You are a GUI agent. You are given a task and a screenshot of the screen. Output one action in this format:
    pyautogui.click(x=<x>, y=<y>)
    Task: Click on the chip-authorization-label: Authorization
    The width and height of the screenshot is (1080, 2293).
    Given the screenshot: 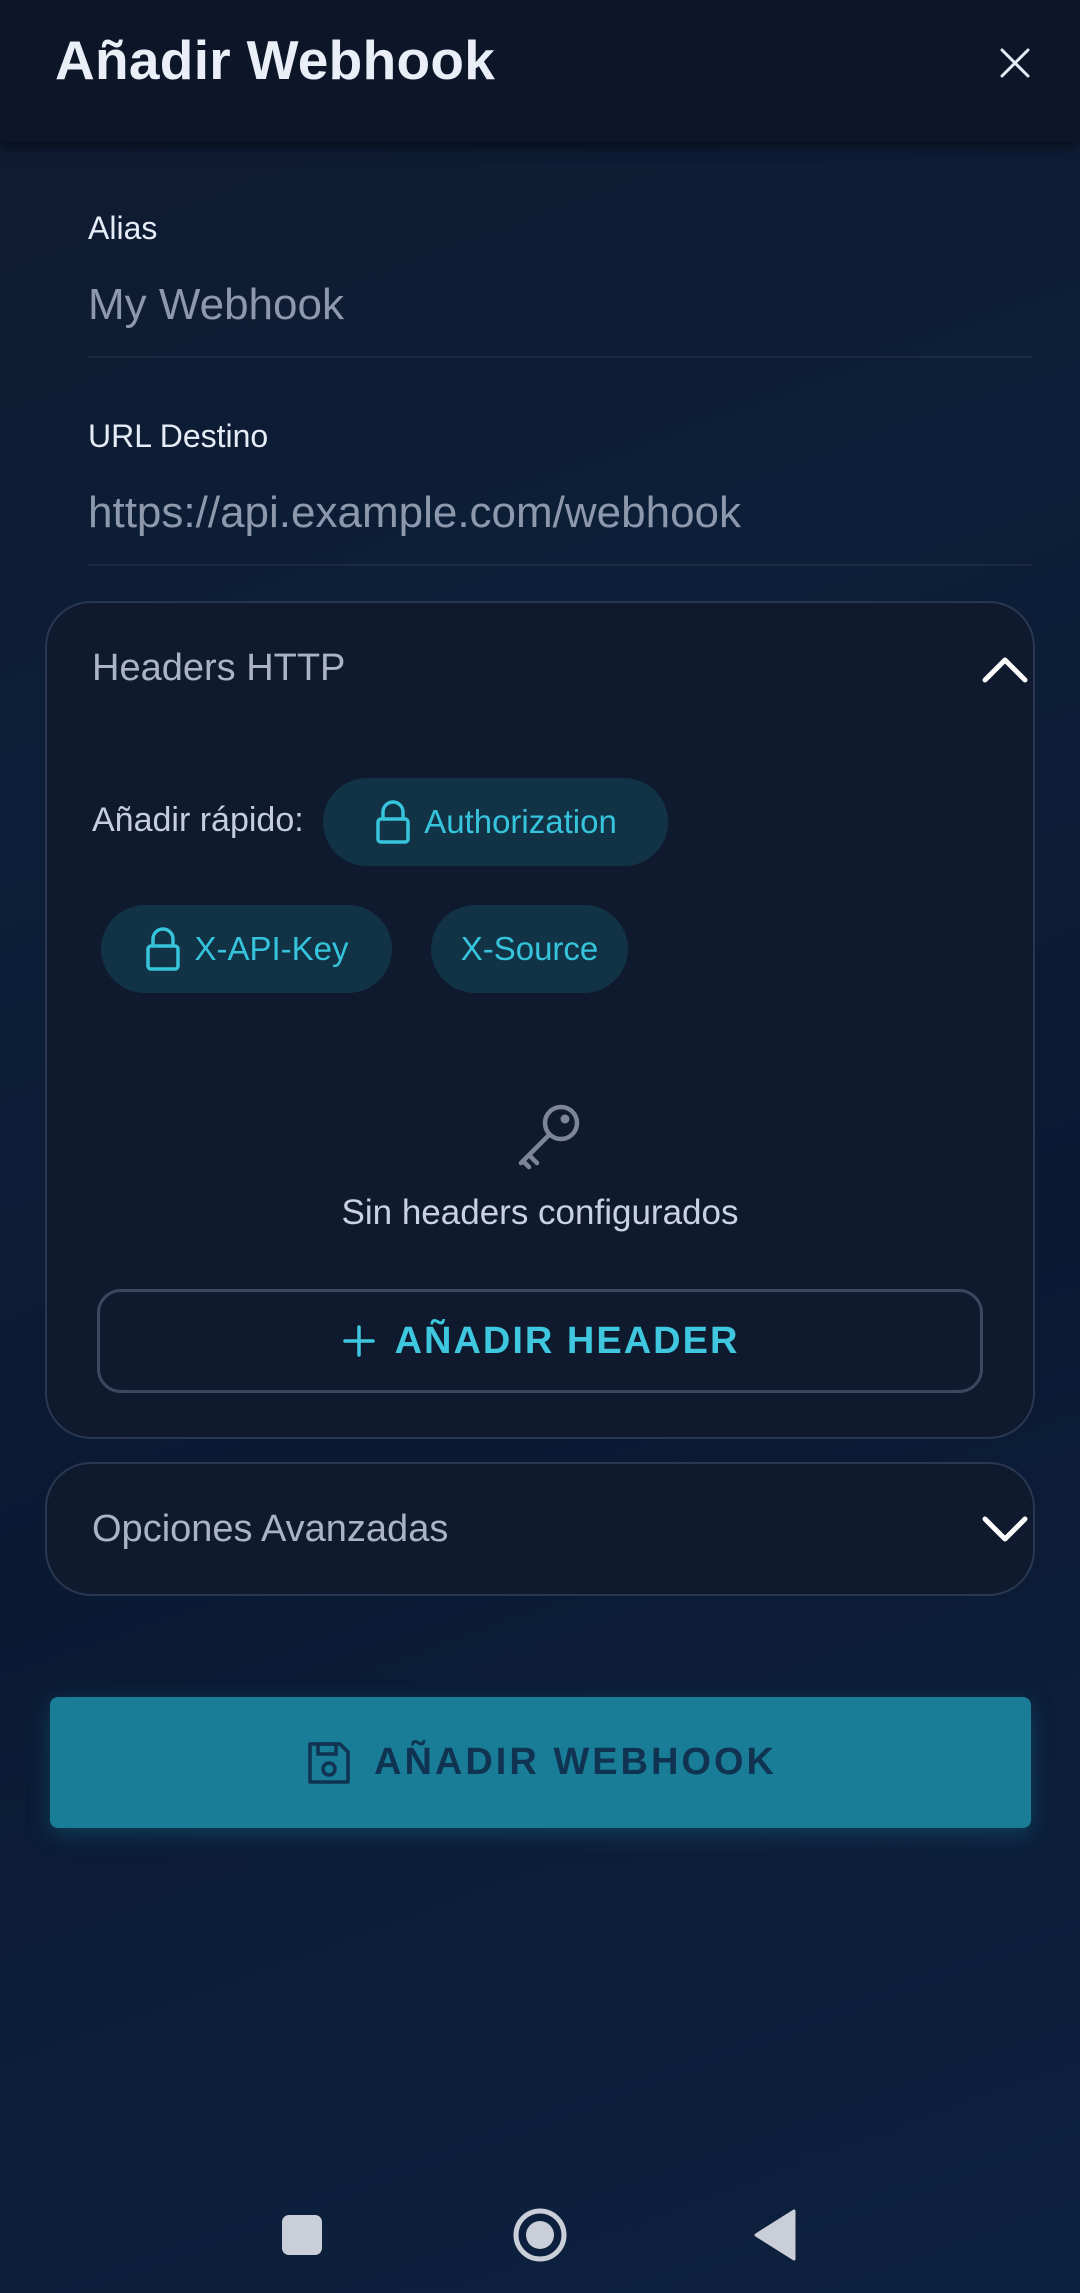 What is the action you would take?
    pyautogui.click(x=520, y=821)
    